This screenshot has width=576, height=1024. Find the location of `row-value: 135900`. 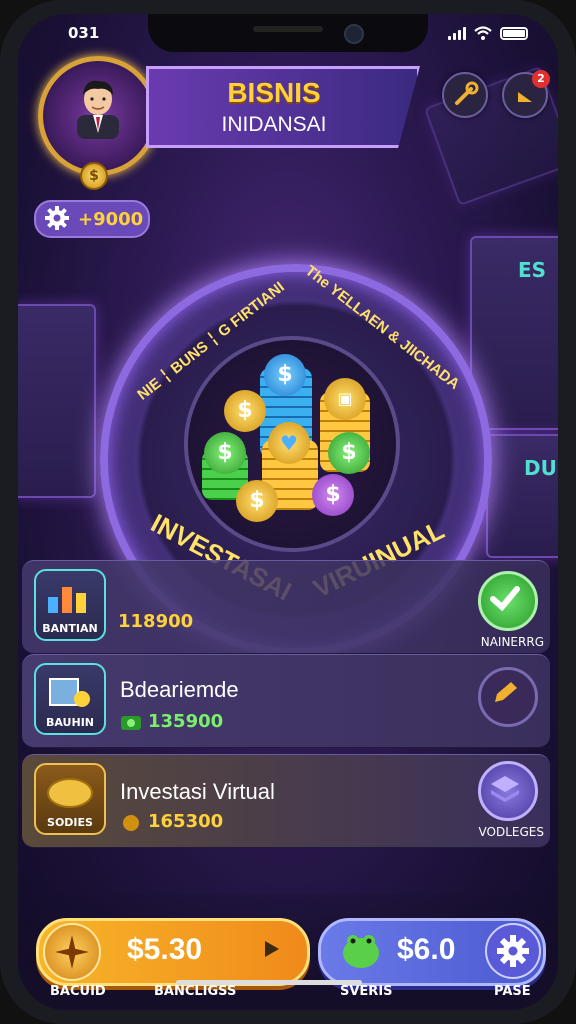

row-value: 135900 is located at coordinates (186, 721).